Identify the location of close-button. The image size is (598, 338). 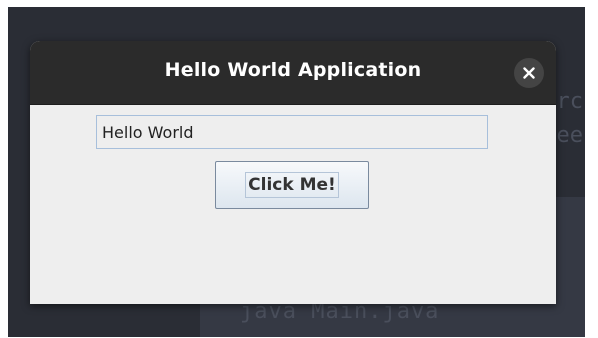
(529, 73).